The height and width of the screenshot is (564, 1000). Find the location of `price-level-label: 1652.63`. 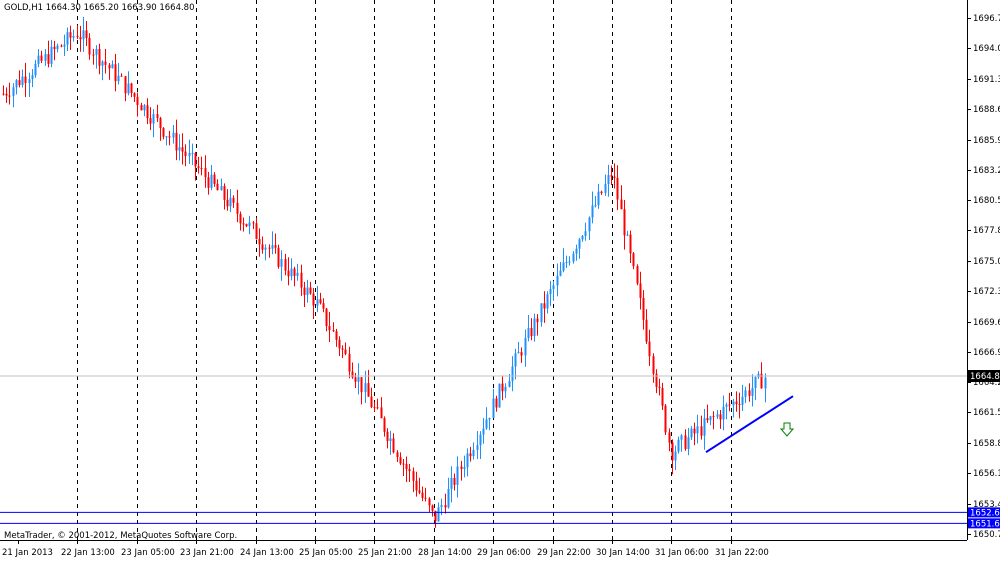

price-level-label: 1652.63 is located at coordinates (985, 513).